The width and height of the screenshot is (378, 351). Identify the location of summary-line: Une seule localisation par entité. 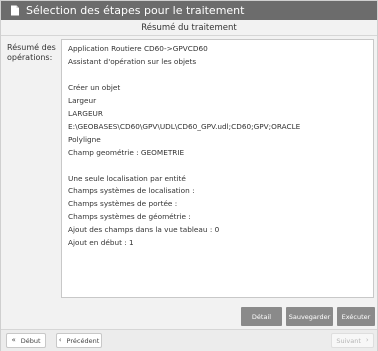
(127, 178).